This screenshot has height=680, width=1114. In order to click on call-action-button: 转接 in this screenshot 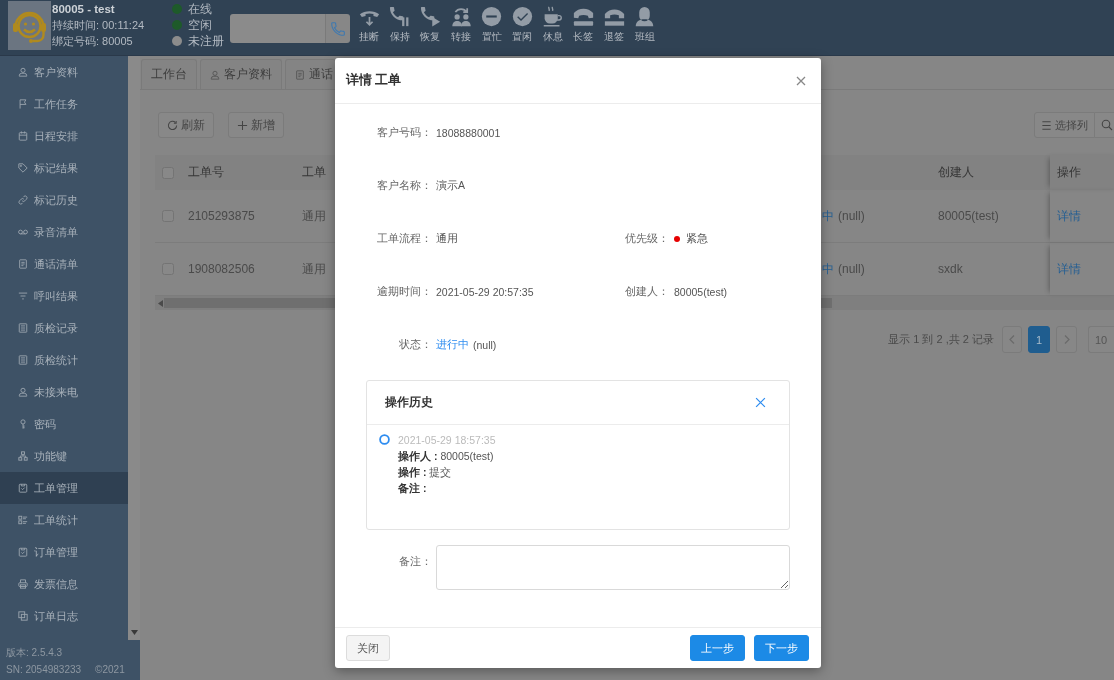, I will do `click(461, 30)`.